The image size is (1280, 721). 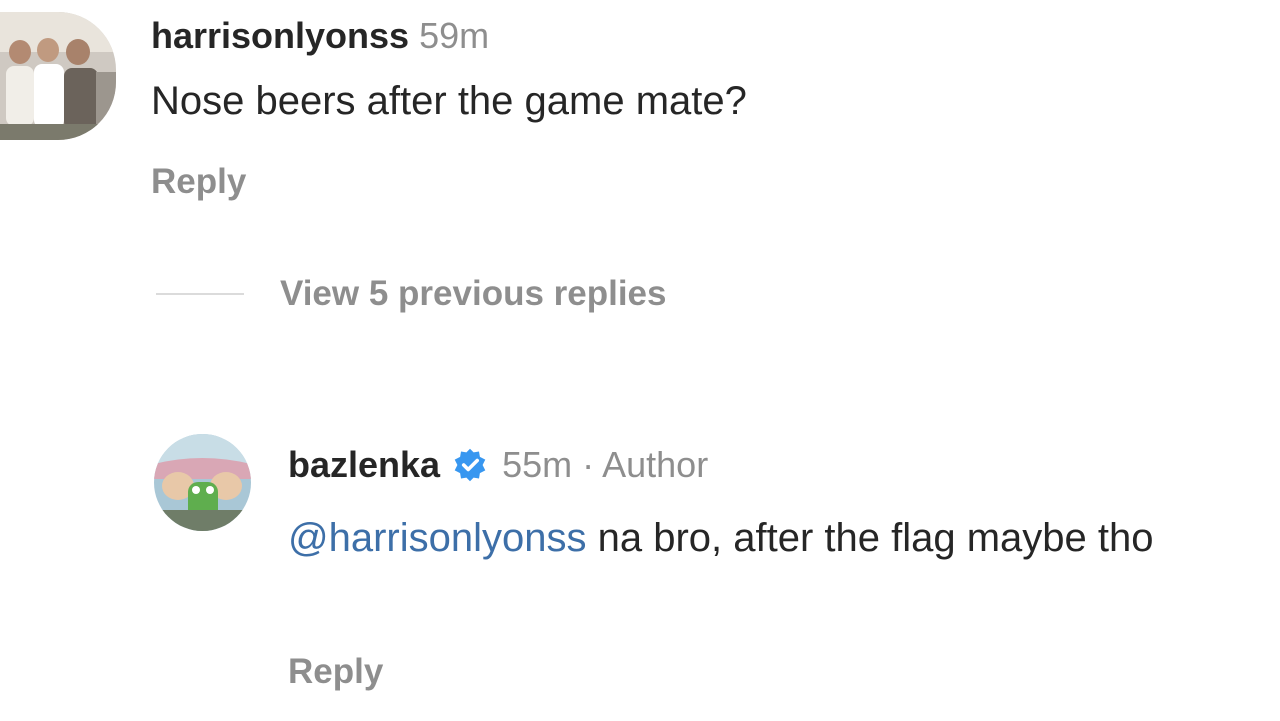 I want to click on comment-username: harrisonlyonss, so click(x=280, y=35).